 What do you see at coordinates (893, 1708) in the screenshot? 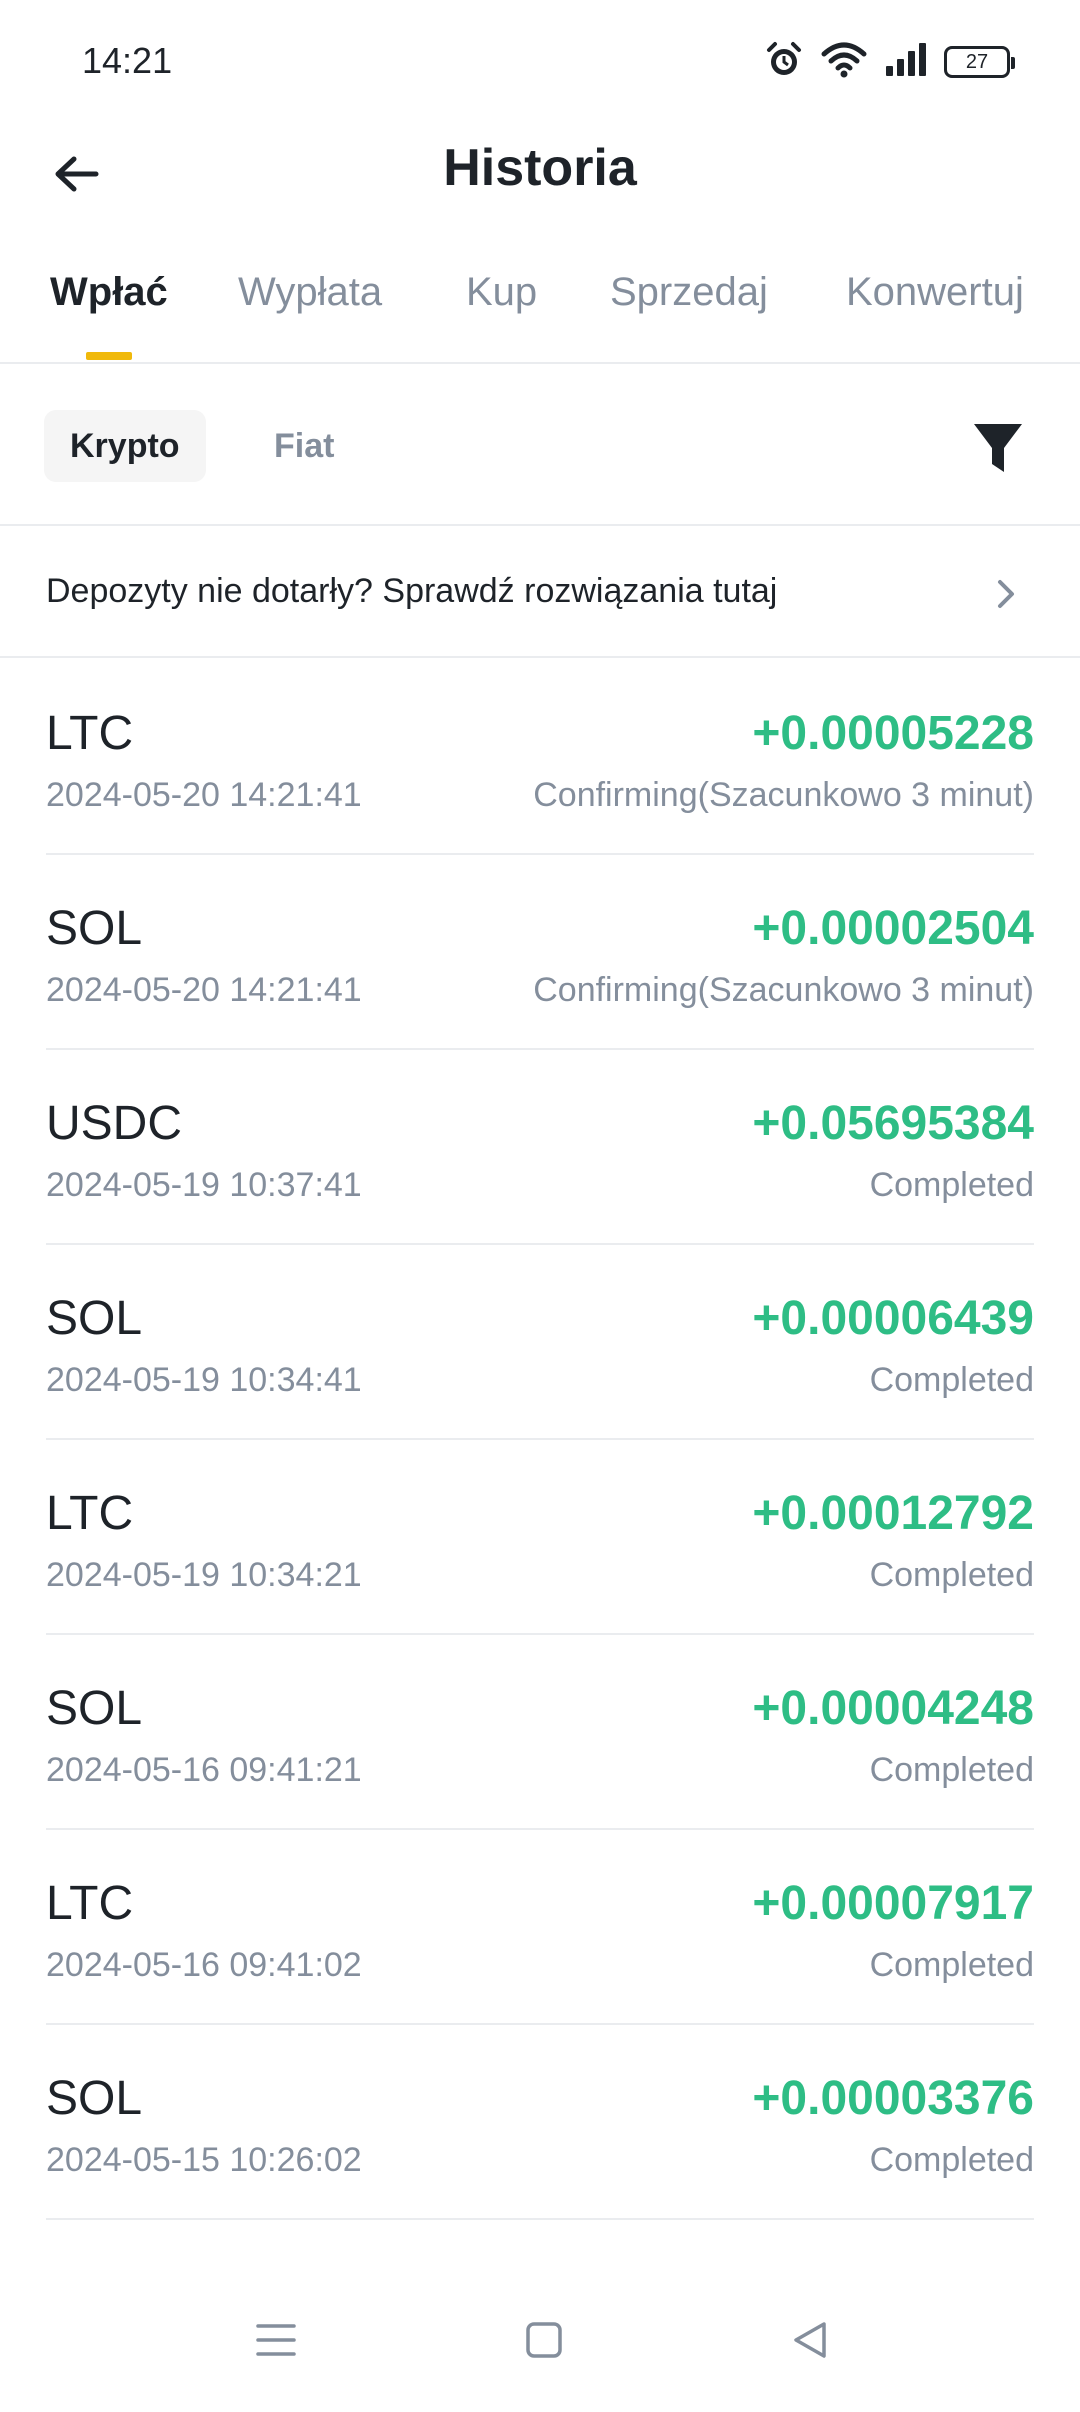
I see `transaction-amount: +0.00004248` at bounding box center [893, 1708].